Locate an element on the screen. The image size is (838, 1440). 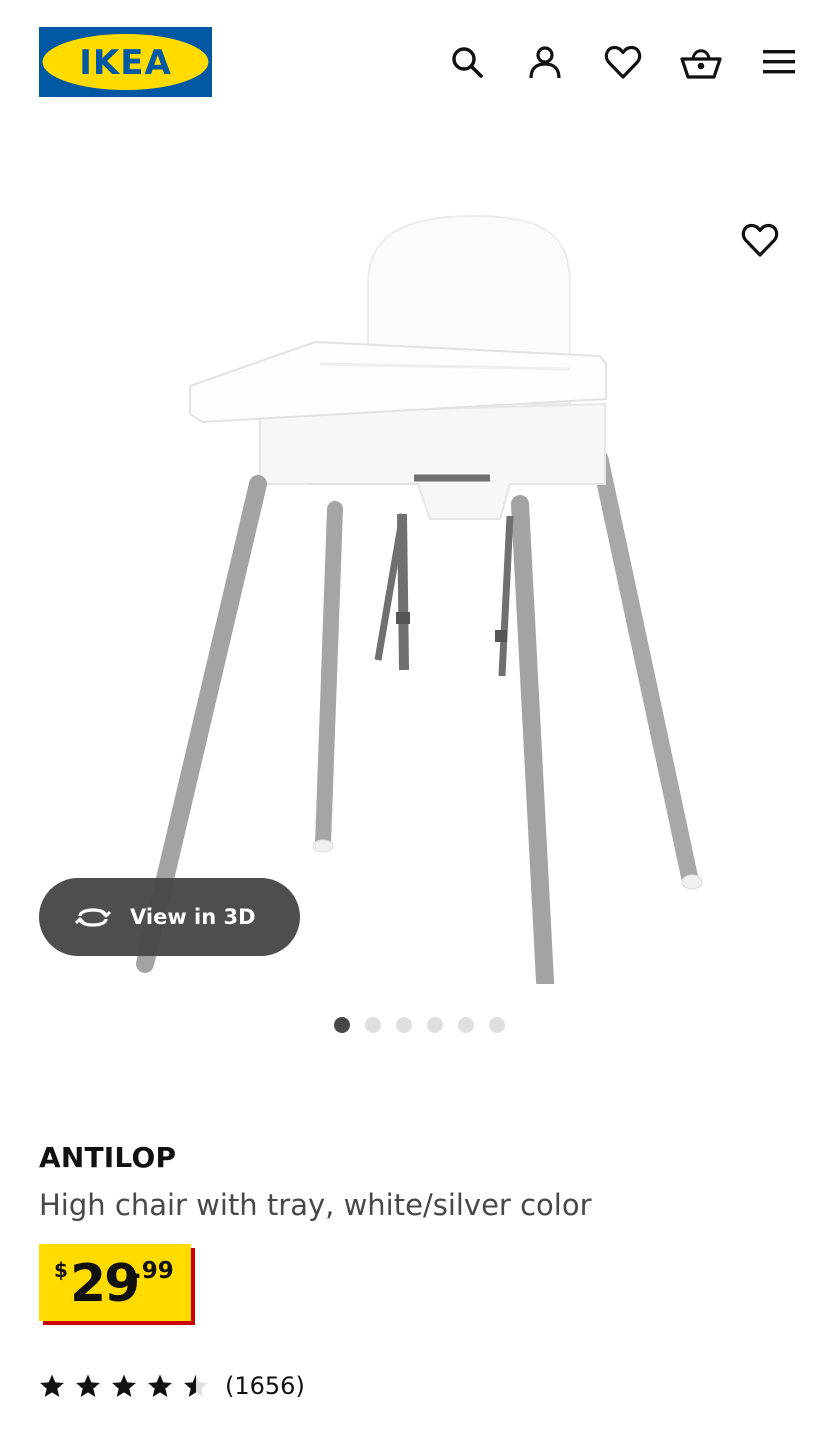
product-description: High chair with tray, white/silver color is located at coordinates (315, 1205).